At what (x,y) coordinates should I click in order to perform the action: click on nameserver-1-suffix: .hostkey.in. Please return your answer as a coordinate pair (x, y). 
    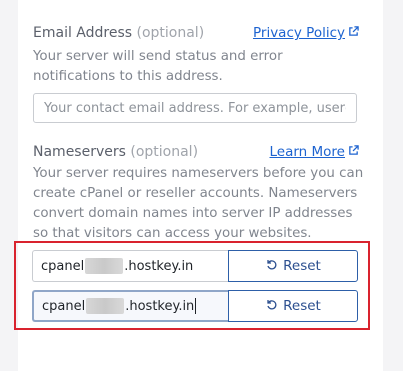
    Looking at the image, I should click on (159, 266).